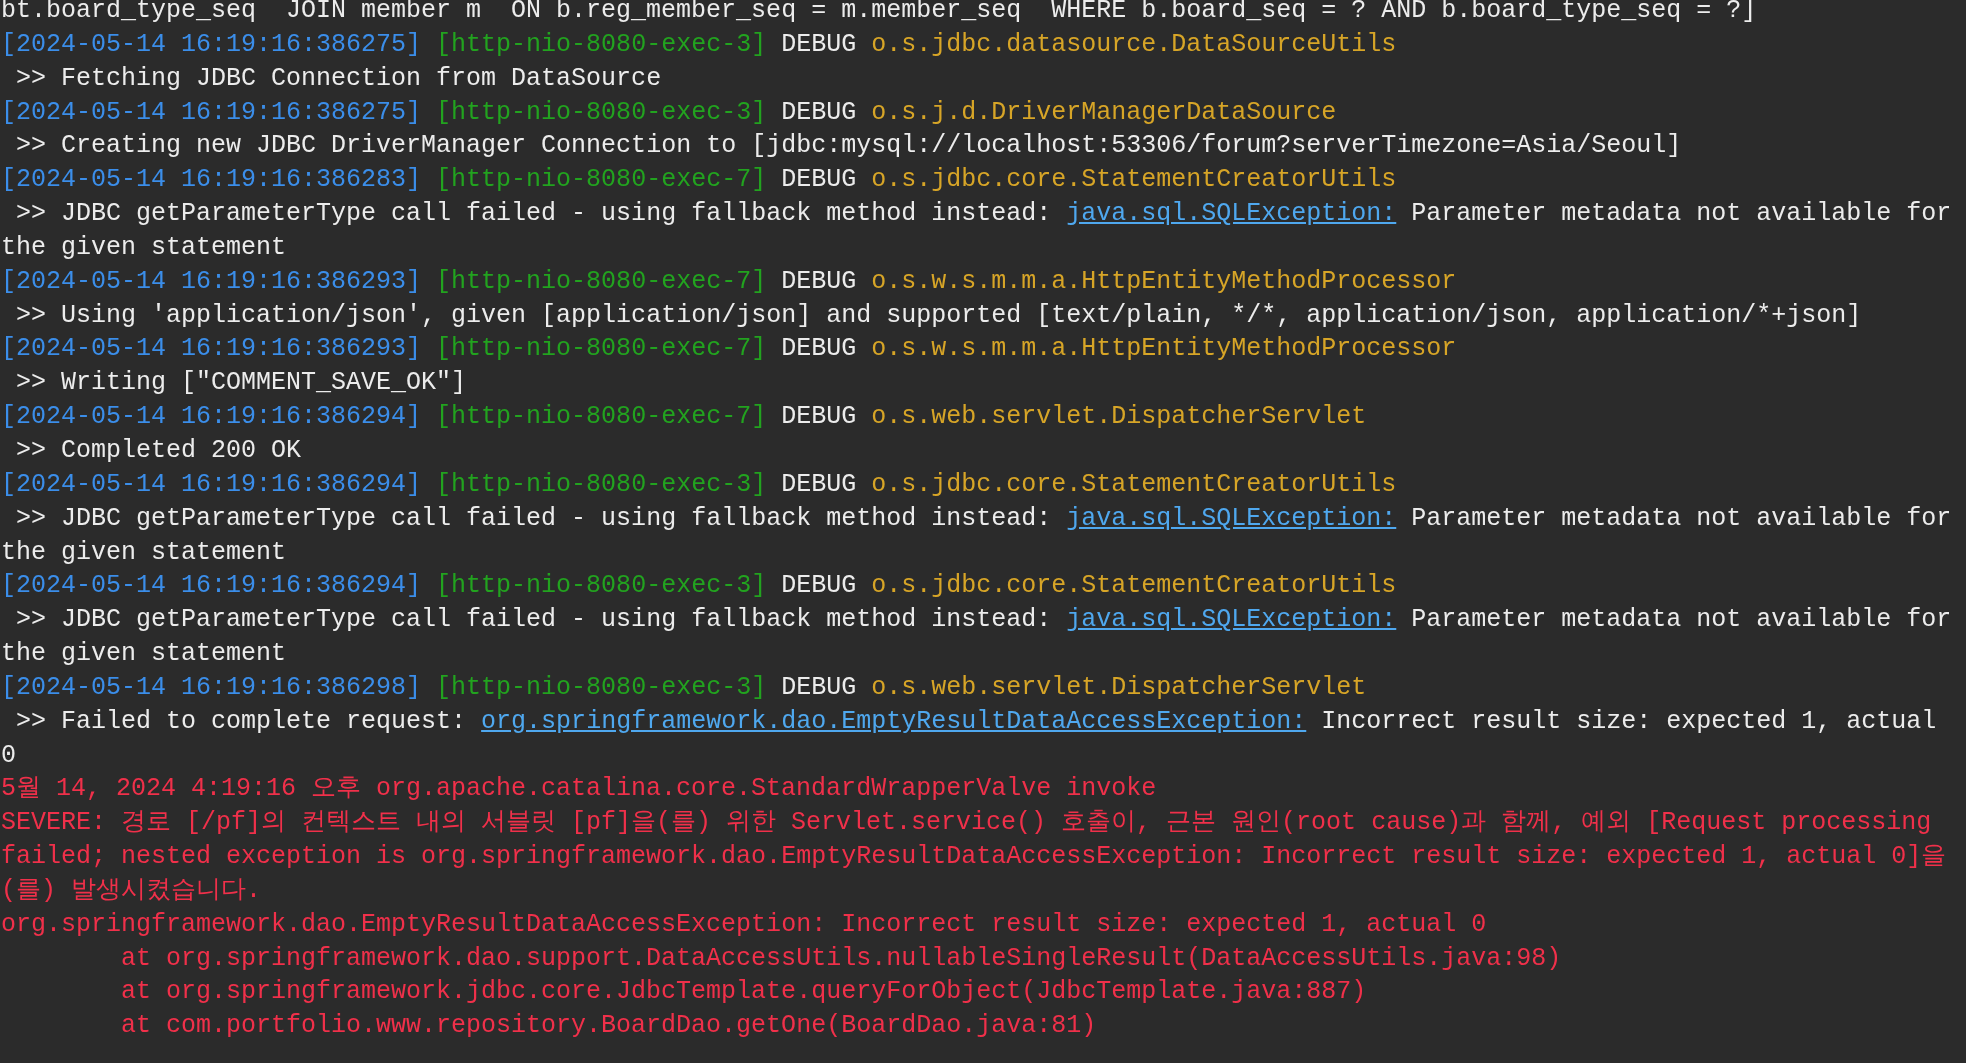 This screenshot has width=1966, height=1063. I want to click on error-text: 5월 14, 2024 4:19:16 오후 org.apache.catalina.core.StandardWrapperValve invoke, so click(579, 789).